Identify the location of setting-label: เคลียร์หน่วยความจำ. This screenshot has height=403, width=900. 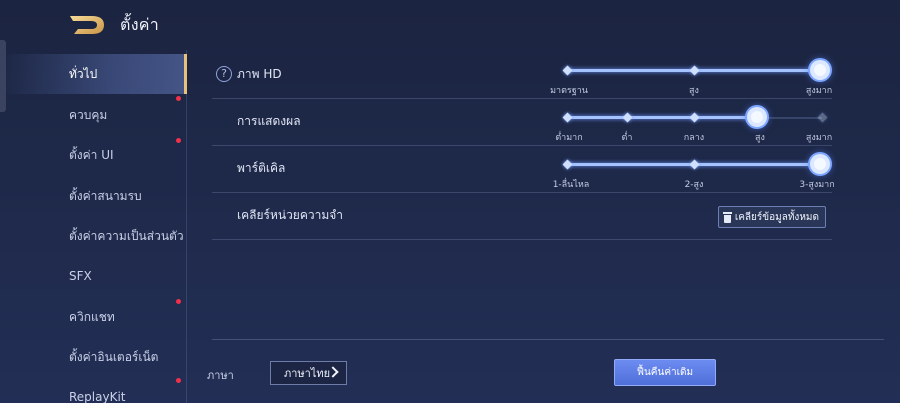
(290, 215).